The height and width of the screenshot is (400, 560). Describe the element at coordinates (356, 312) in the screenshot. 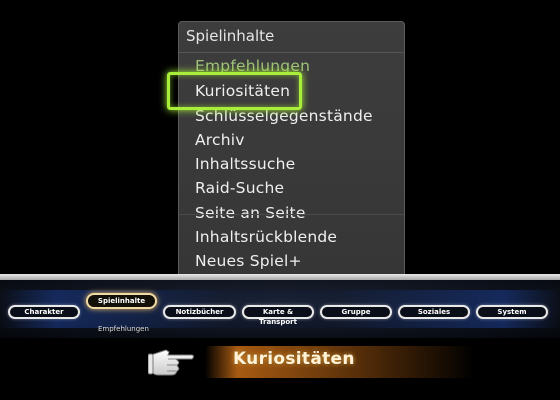

I see `tab-gruppe: Gruppe` at that location.